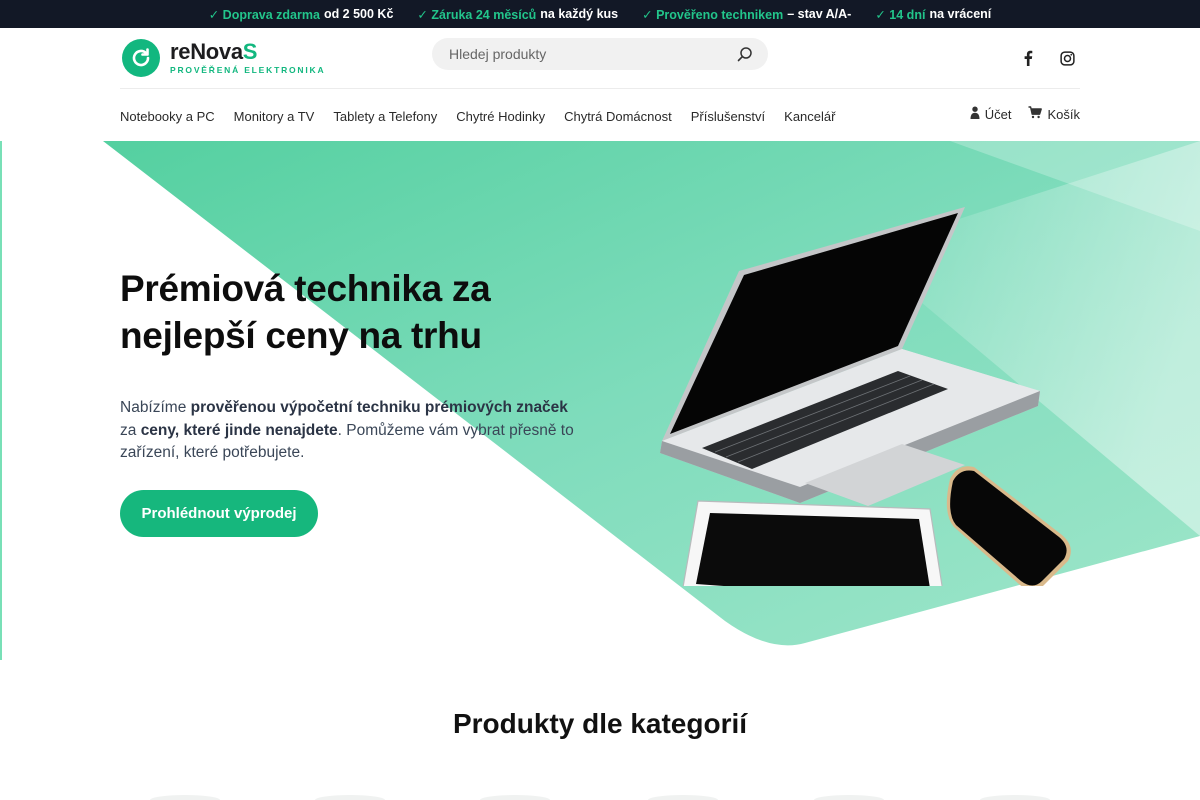  I want to click on announcement-text: – stav A/A-, so click(819, 13).